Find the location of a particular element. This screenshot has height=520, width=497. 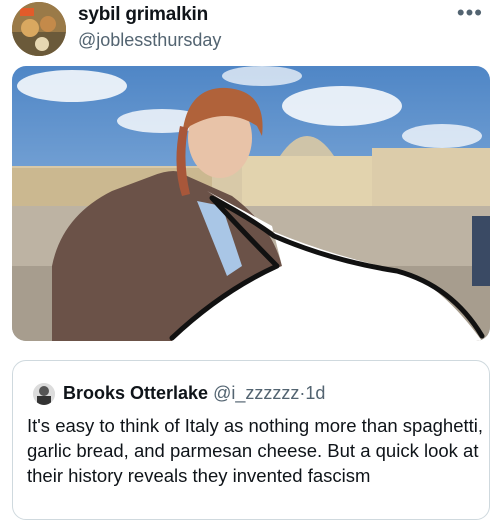

author-handle: @joblessthursday is located at coordinates (149, 40).